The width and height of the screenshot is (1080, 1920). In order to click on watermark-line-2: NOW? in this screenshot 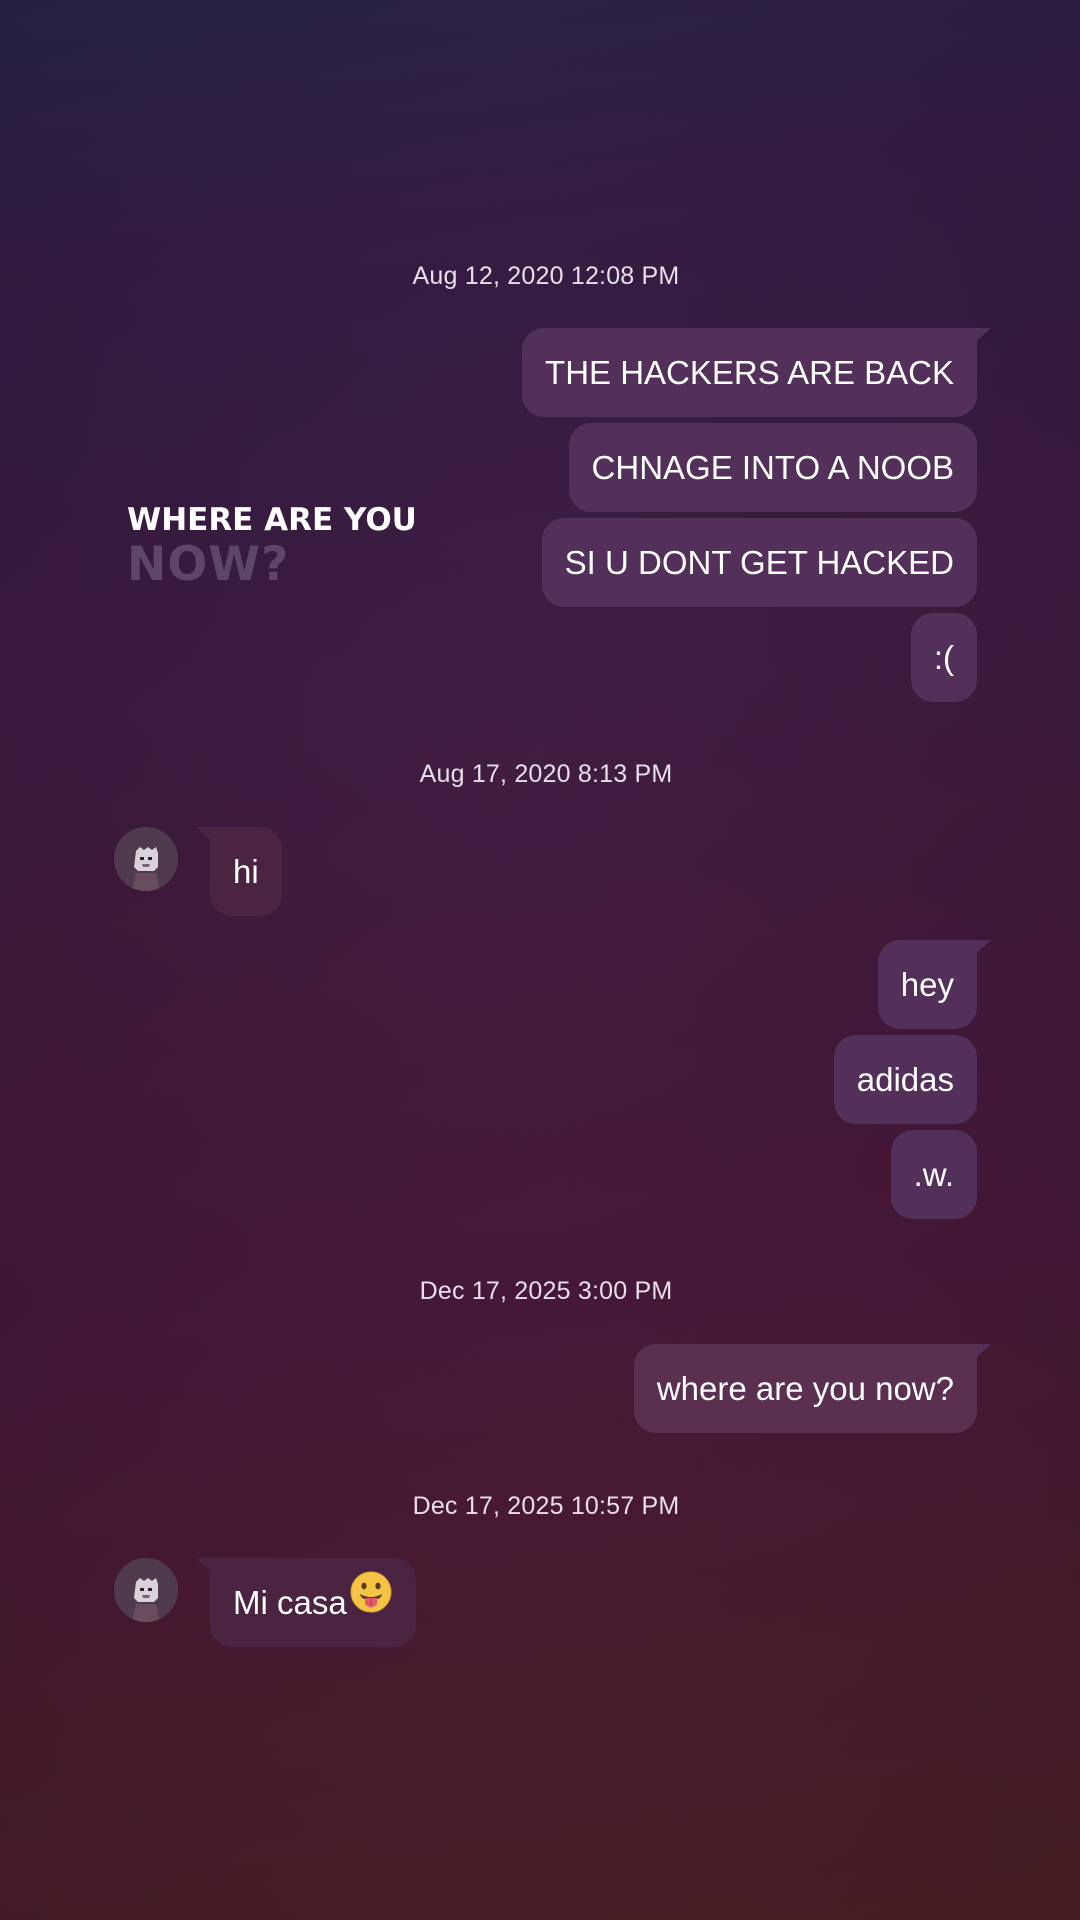, I will do `click(208, 564)`.